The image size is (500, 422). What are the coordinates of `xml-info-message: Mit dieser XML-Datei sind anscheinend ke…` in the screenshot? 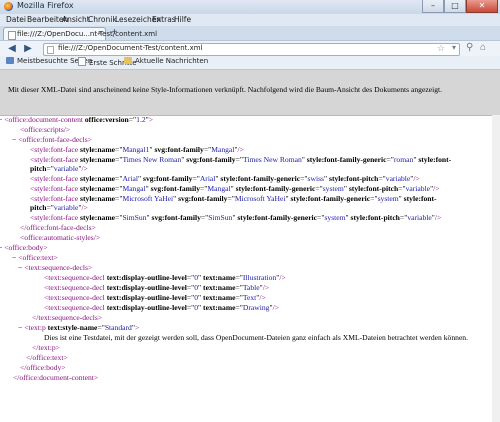 It's located at (250, 93).